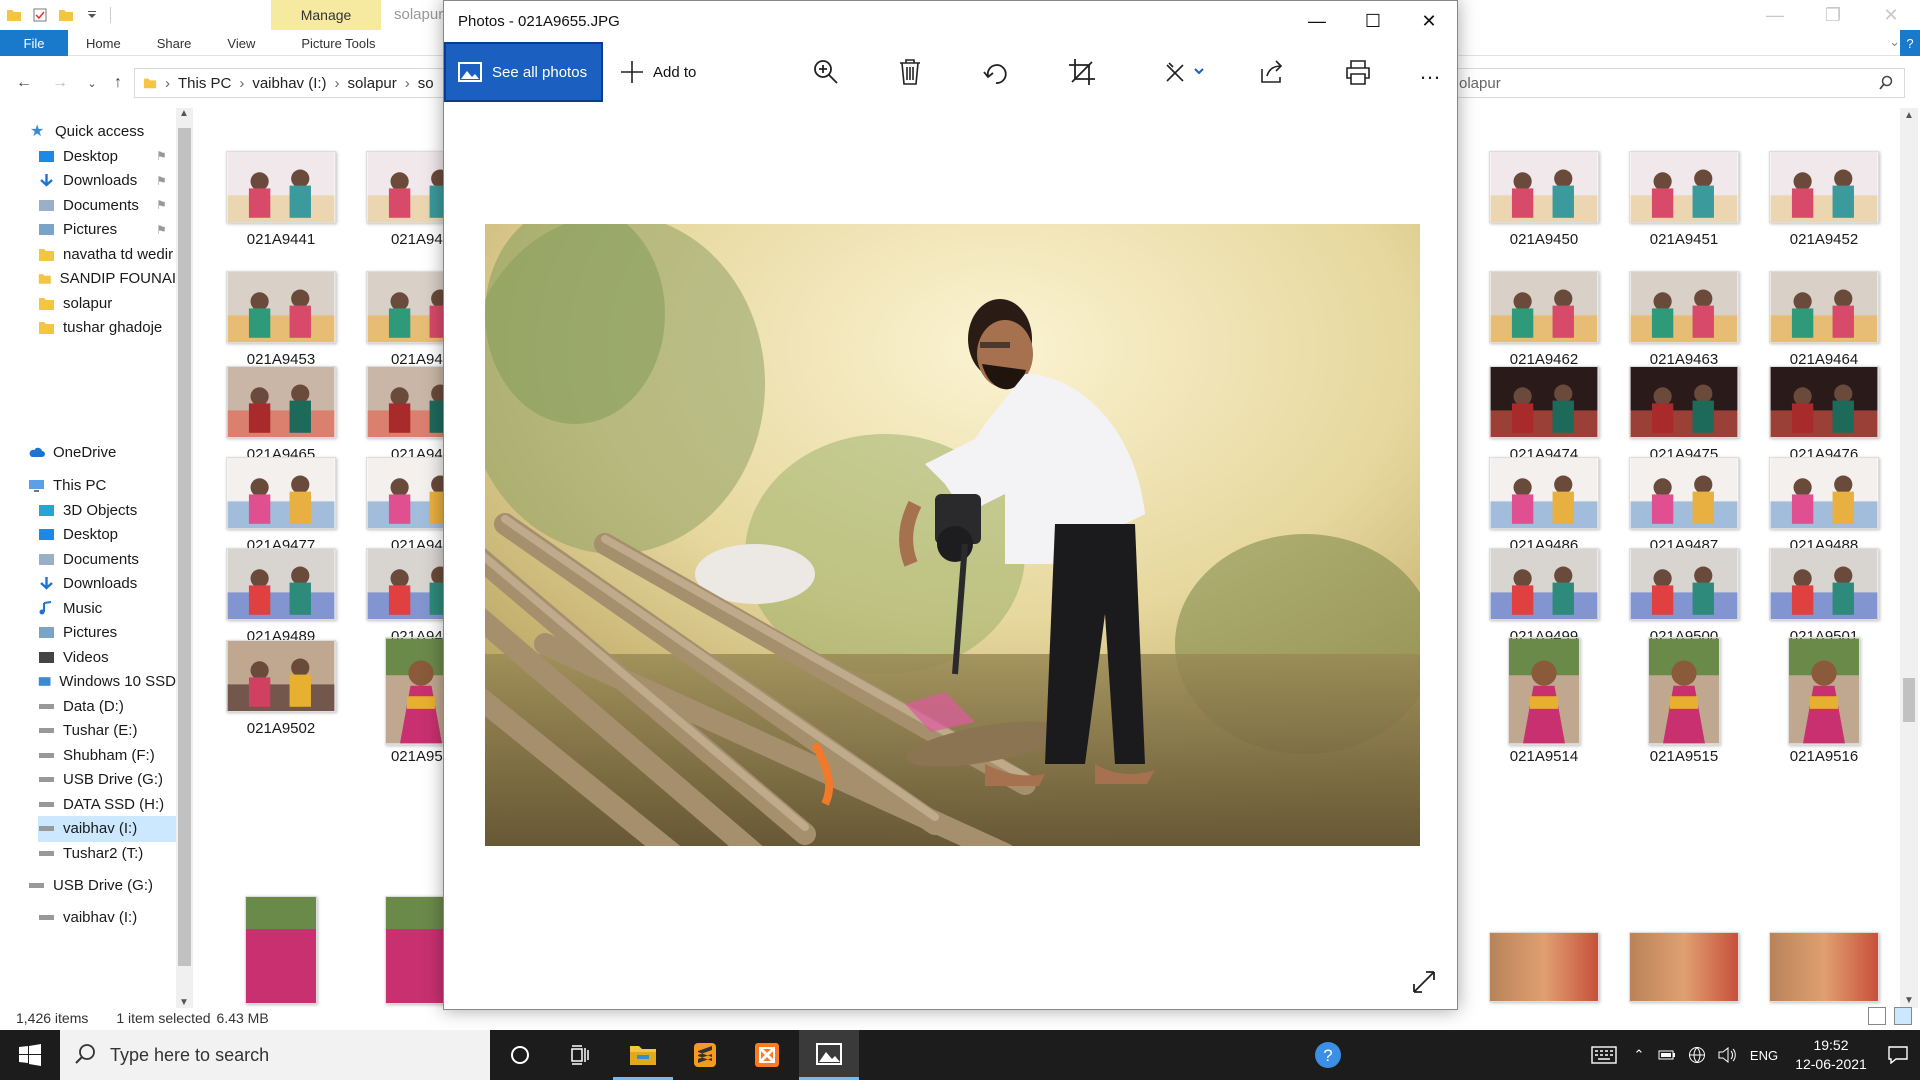 The height and width of the screenshot is (1080, 1920). Describe the element at coordinates (1684, 701) in the screenshot. I see `file-thumbnail: 021A9515` at that location.